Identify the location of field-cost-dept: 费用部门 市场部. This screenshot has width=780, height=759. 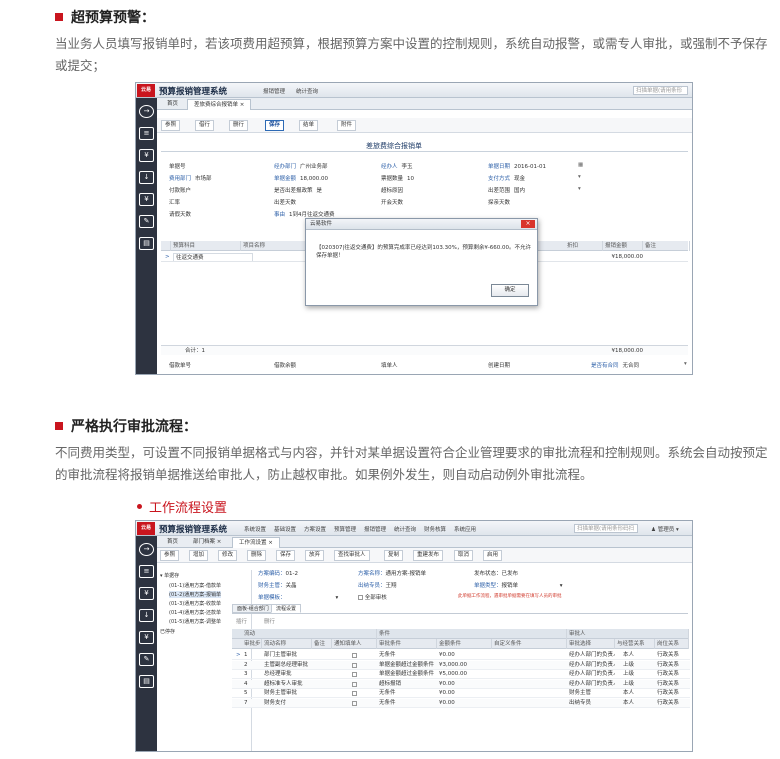
(190, 178).